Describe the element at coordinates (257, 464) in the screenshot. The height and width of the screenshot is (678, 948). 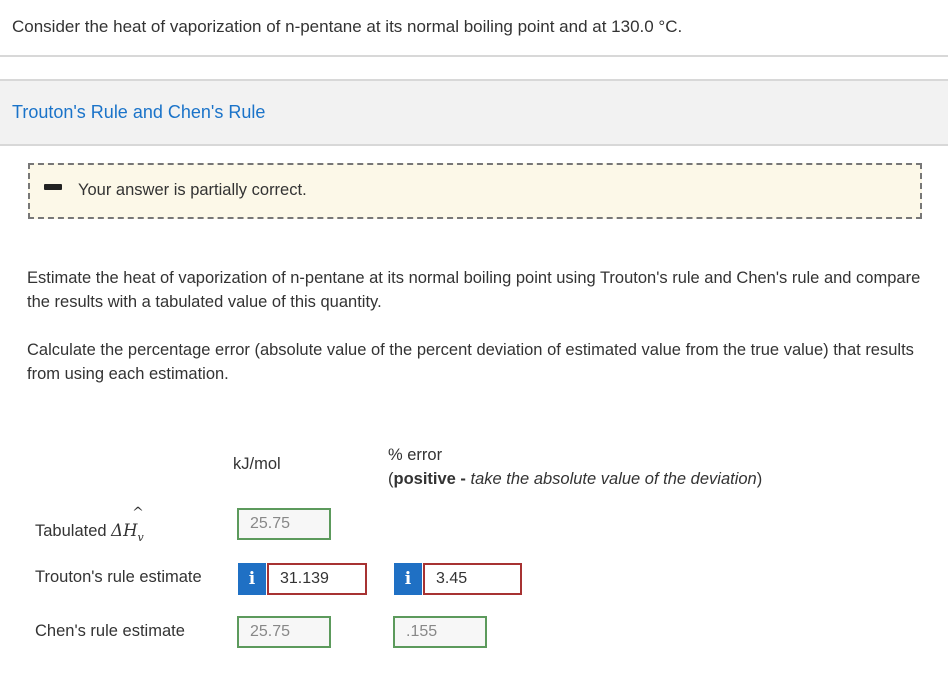
I see `units-column-header: kJ/mol` at that location.